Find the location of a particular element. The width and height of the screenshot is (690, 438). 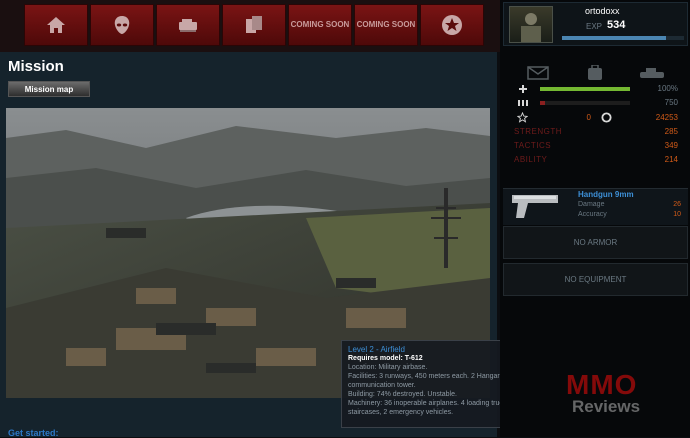

backpack-icon is located at coordinates (595, 72).